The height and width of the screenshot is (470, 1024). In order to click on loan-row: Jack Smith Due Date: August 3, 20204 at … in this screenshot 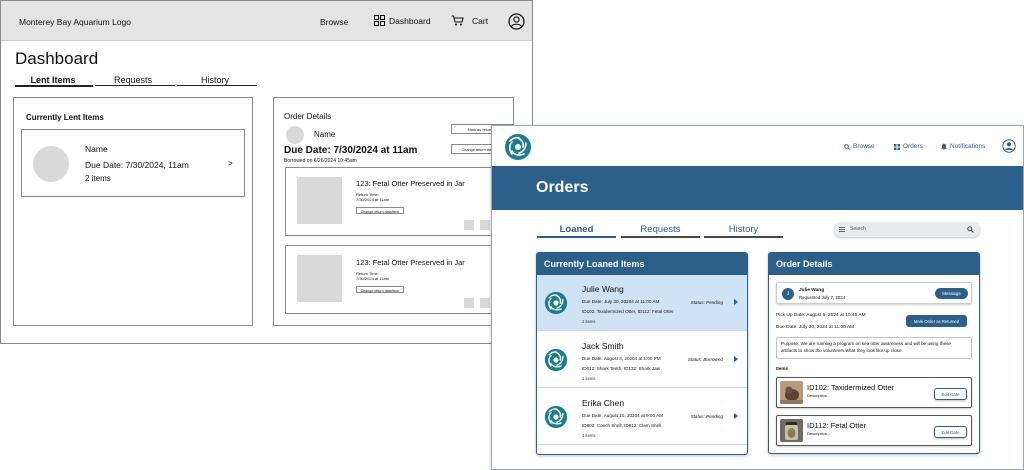, I will do `click(642, 360)`.